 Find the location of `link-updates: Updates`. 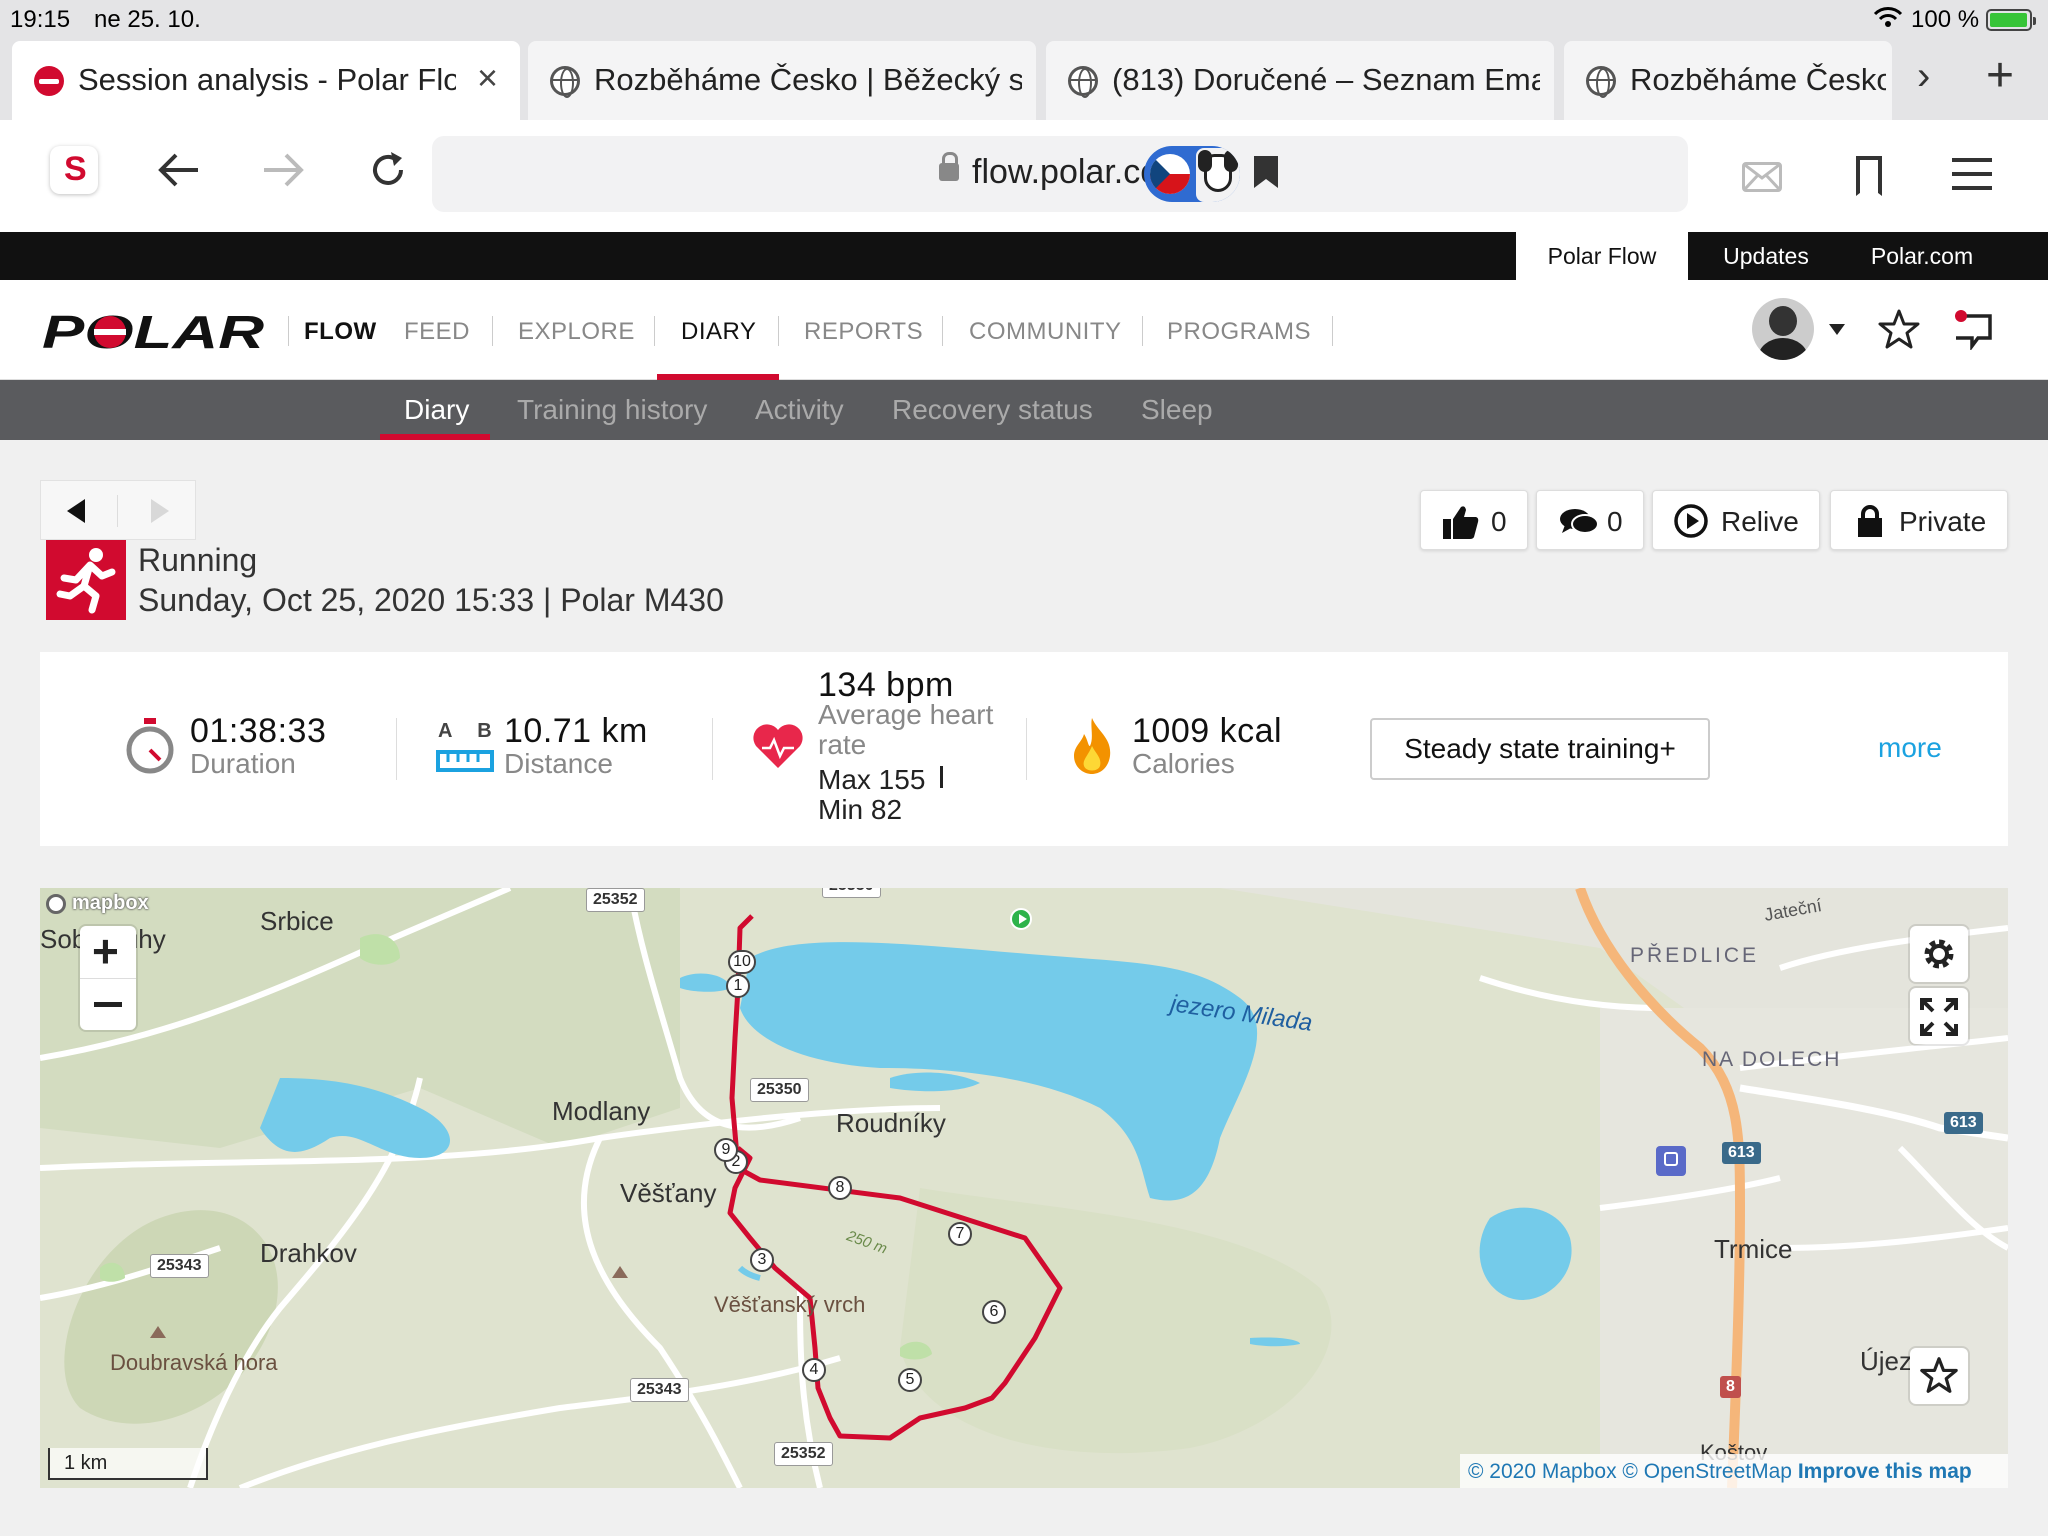

link-updates: Updates is located at coordinates (1766, 256).